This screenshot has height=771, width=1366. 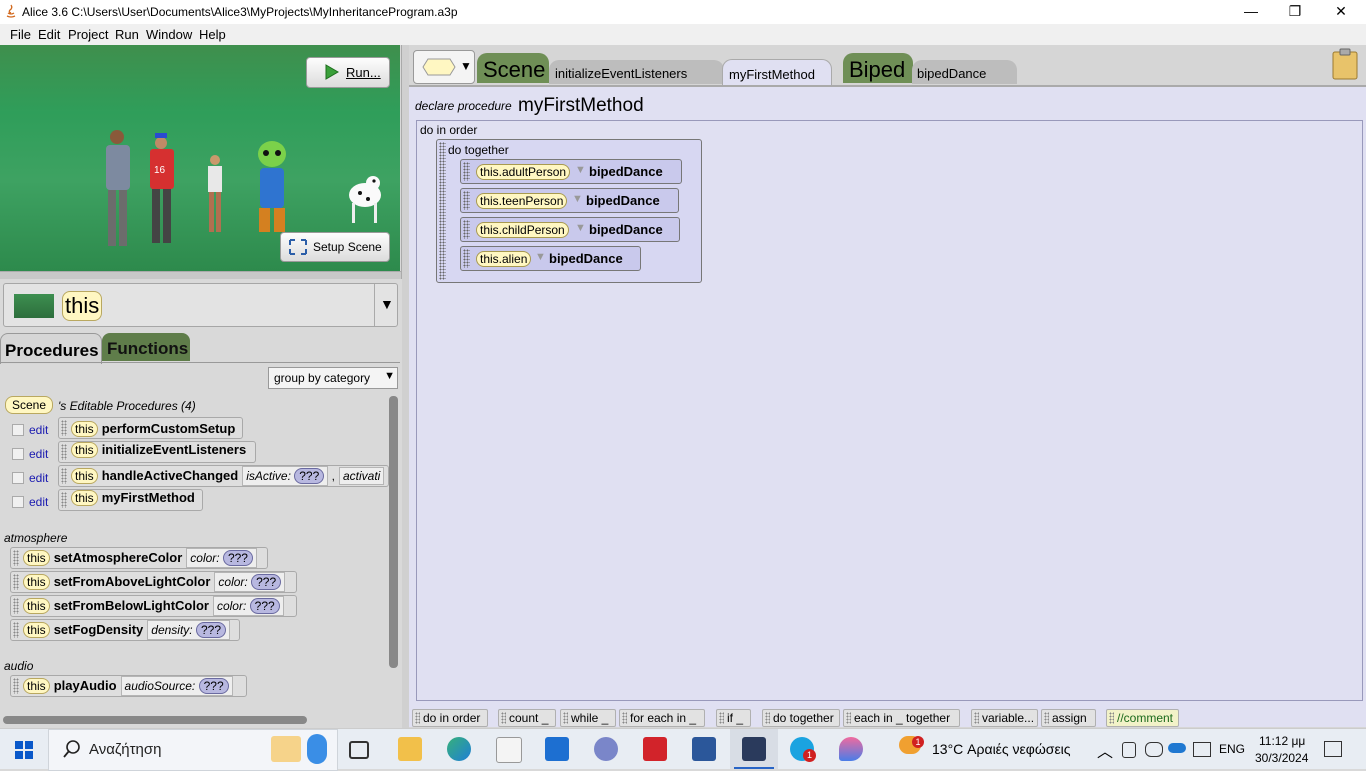 I want to click on palette-each-in-together: each in _ together, so click(x=901, y=718).